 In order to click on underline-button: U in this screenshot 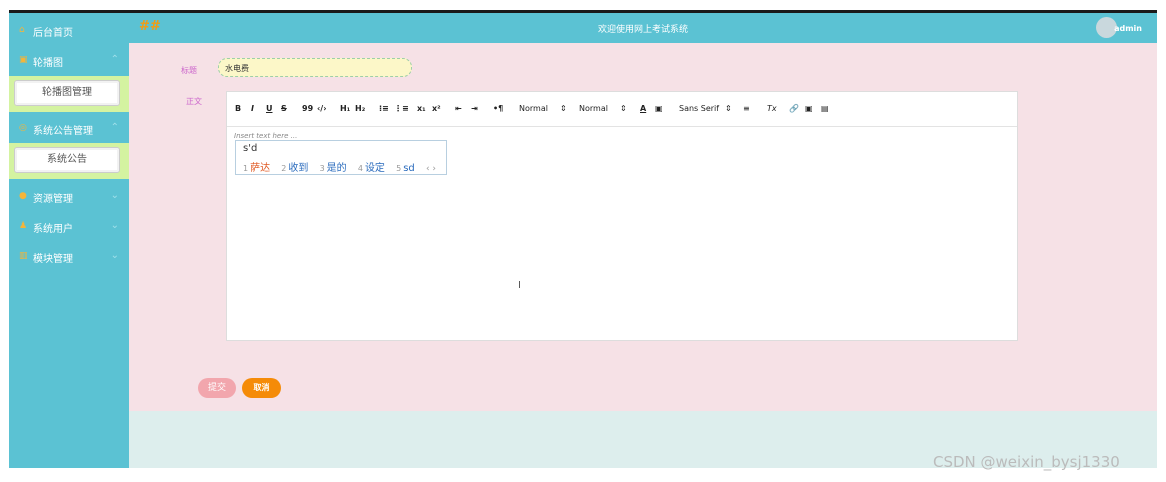, I will do `click(269, 108)`.